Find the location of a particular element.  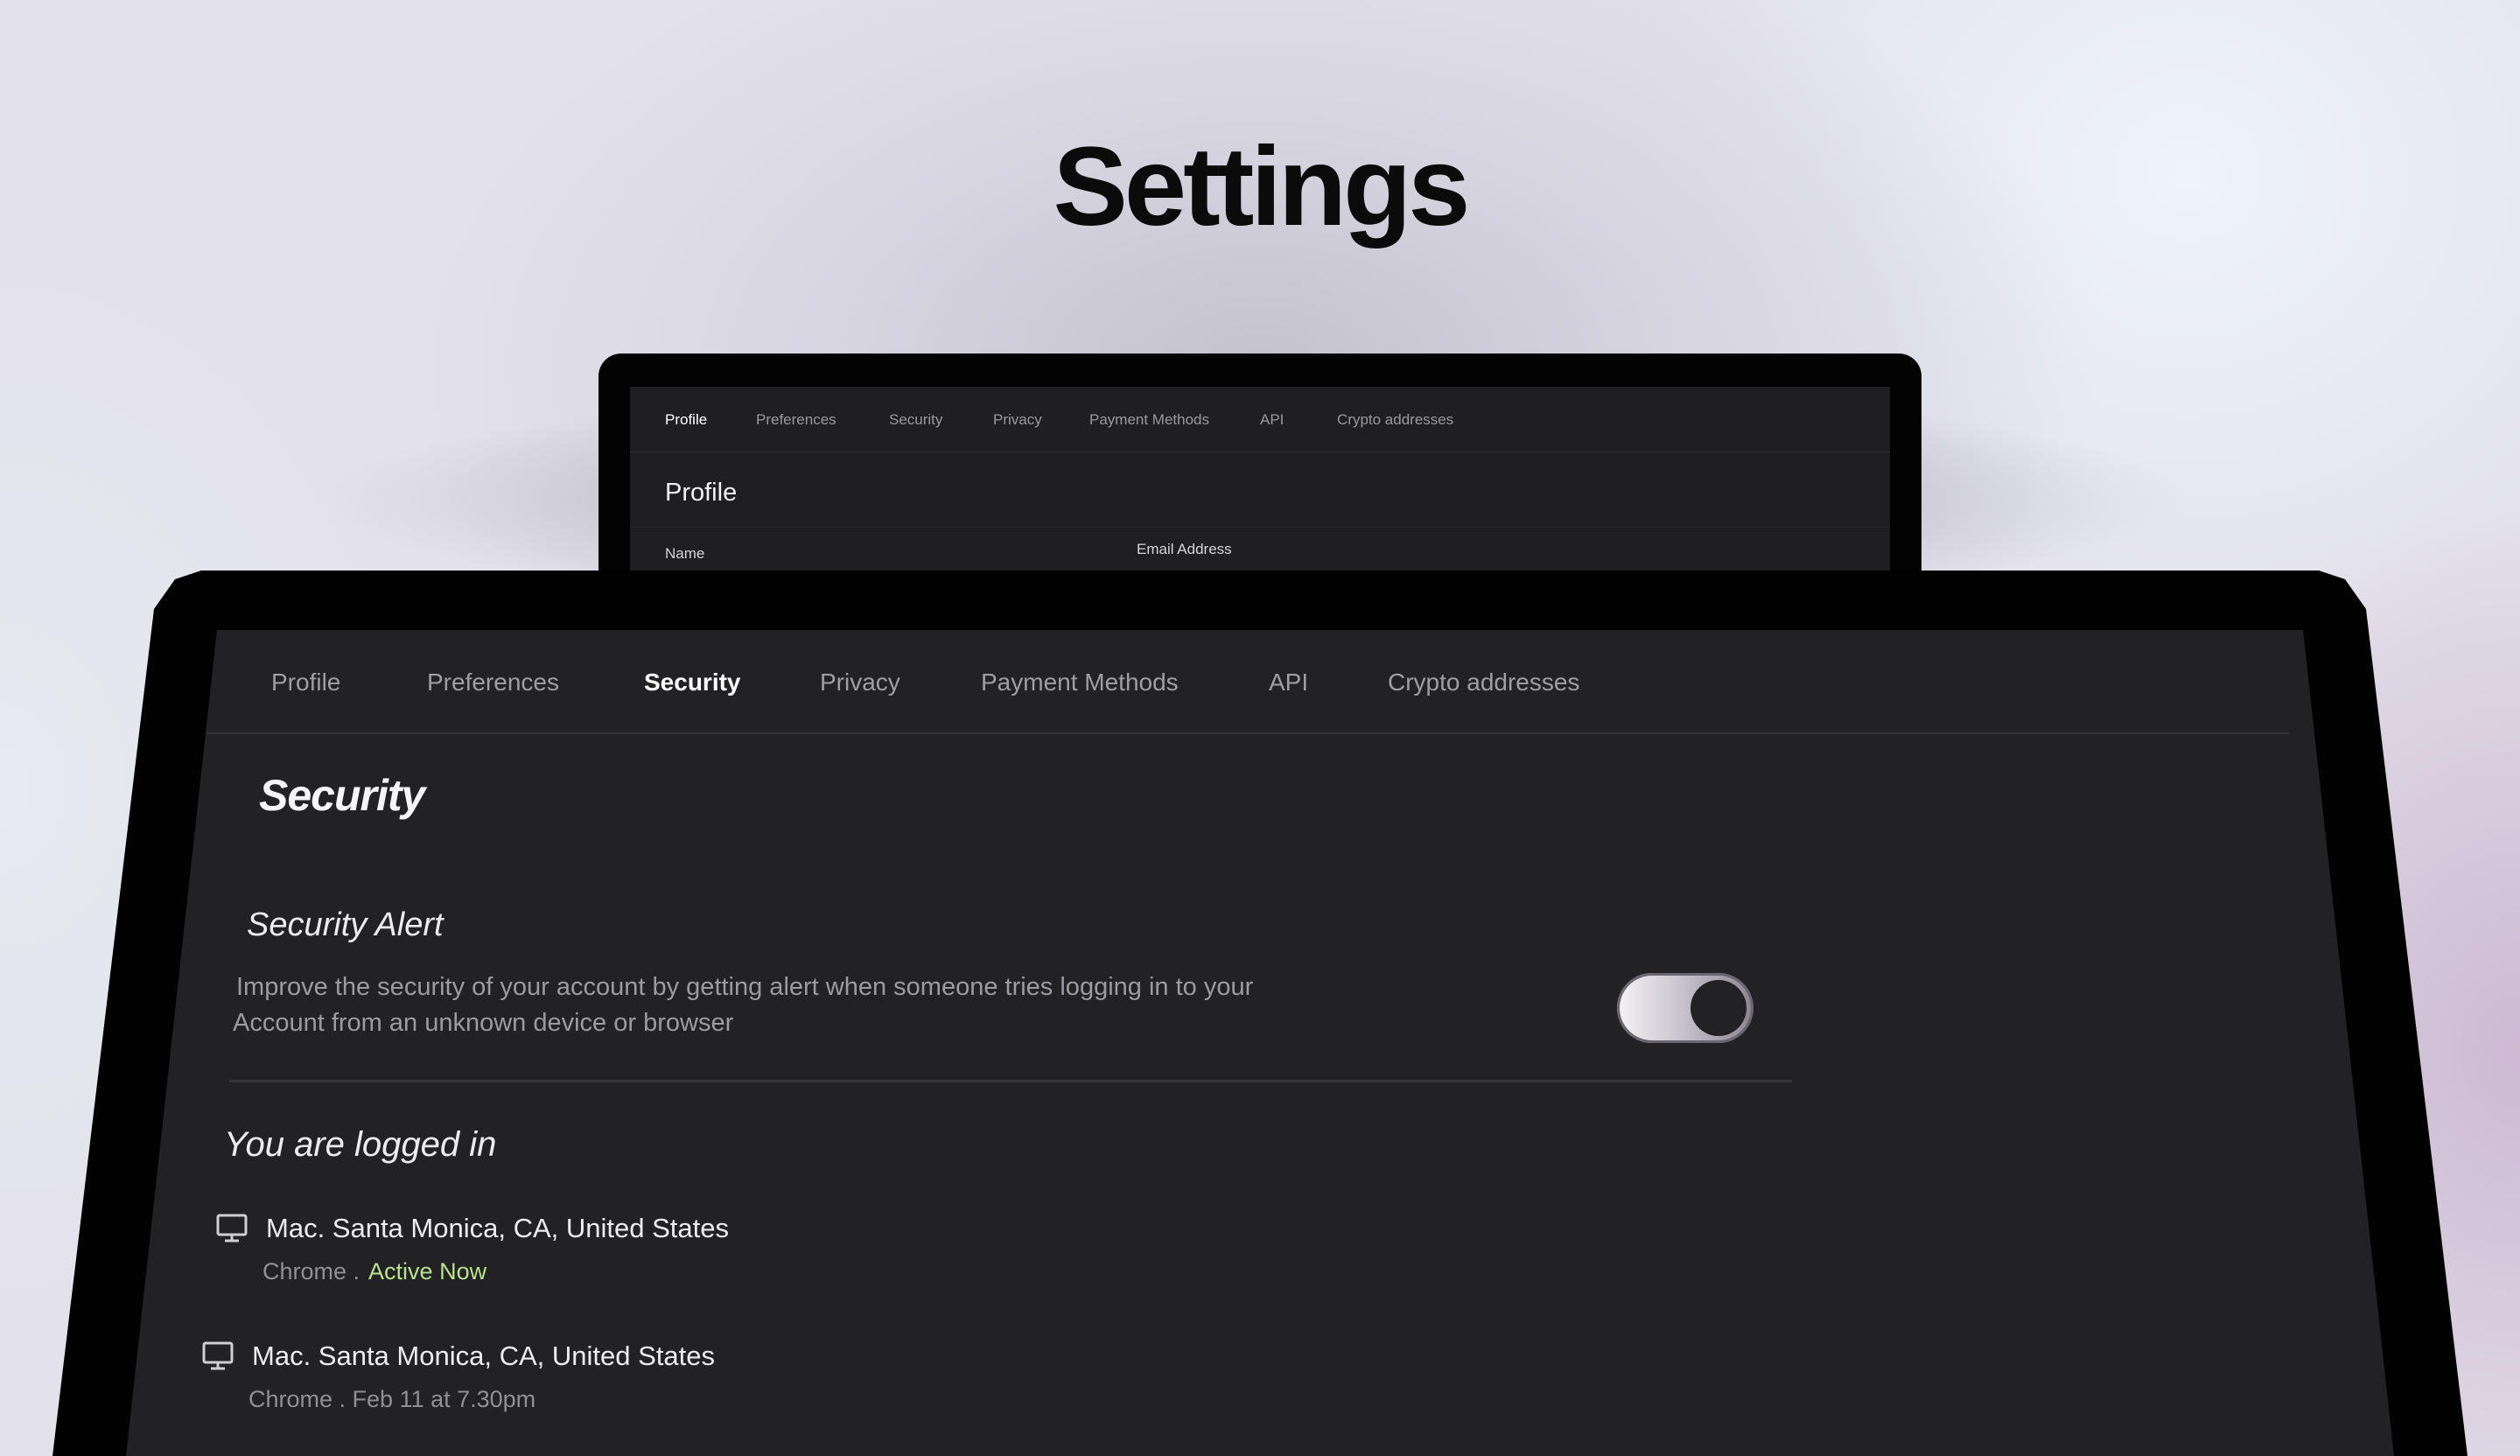

back-divider is located at coordinates (1260, 527).